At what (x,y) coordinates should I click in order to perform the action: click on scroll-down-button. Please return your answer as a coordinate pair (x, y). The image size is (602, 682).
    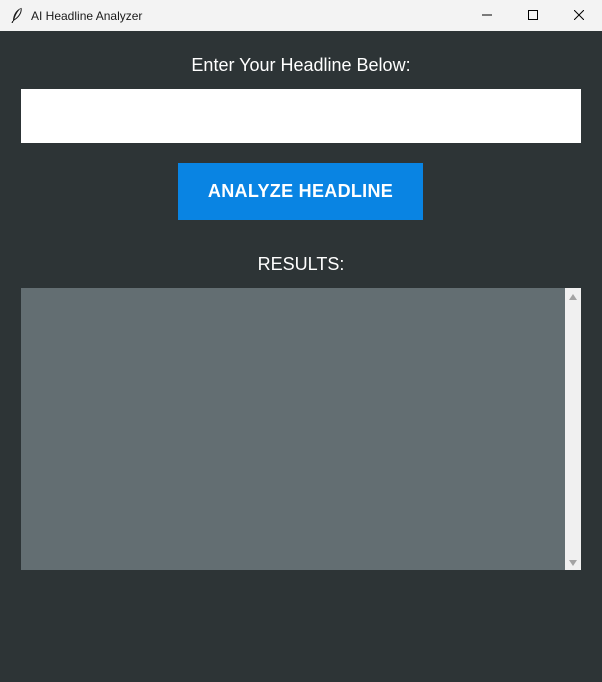
    Looking at the image, I should click on (573, 562).